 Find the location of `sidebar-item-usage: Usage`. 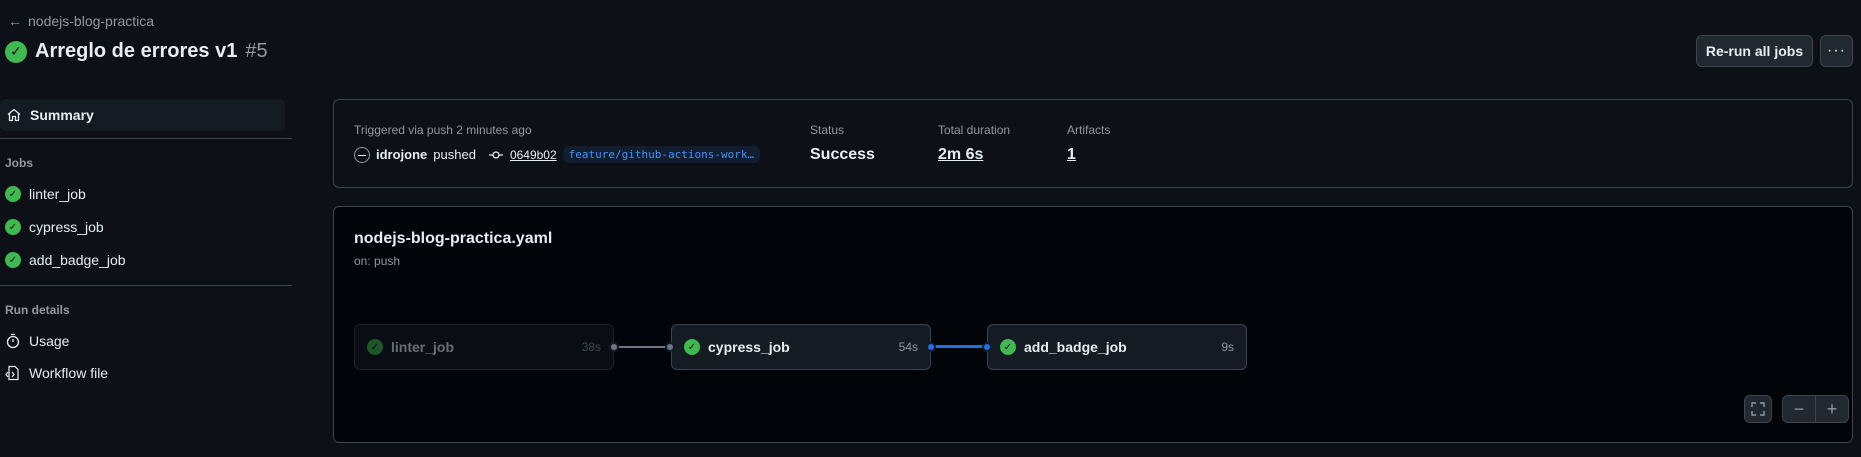

sidebar-item-usage: Usage is located at coordinates (37, 341).